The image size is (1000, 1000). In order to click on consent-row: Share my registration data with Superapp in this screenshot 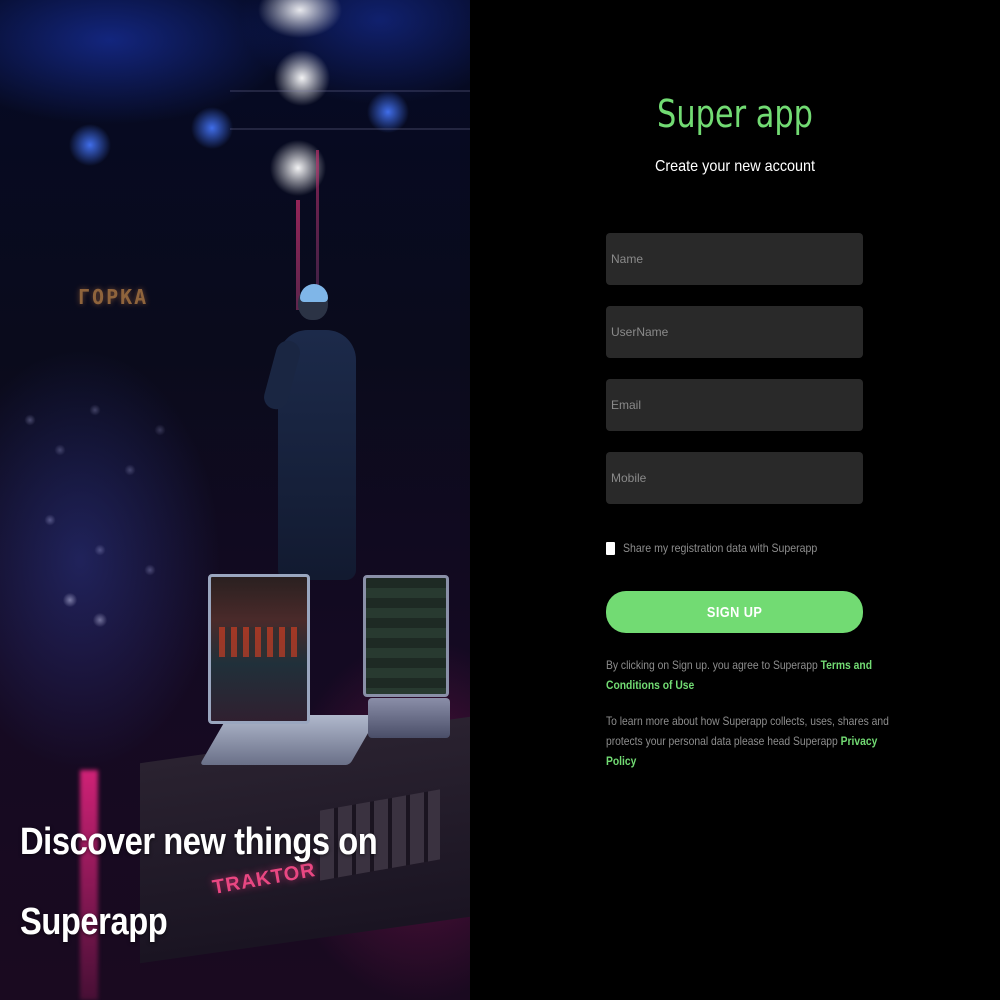, I will do `click(725, 548)`.